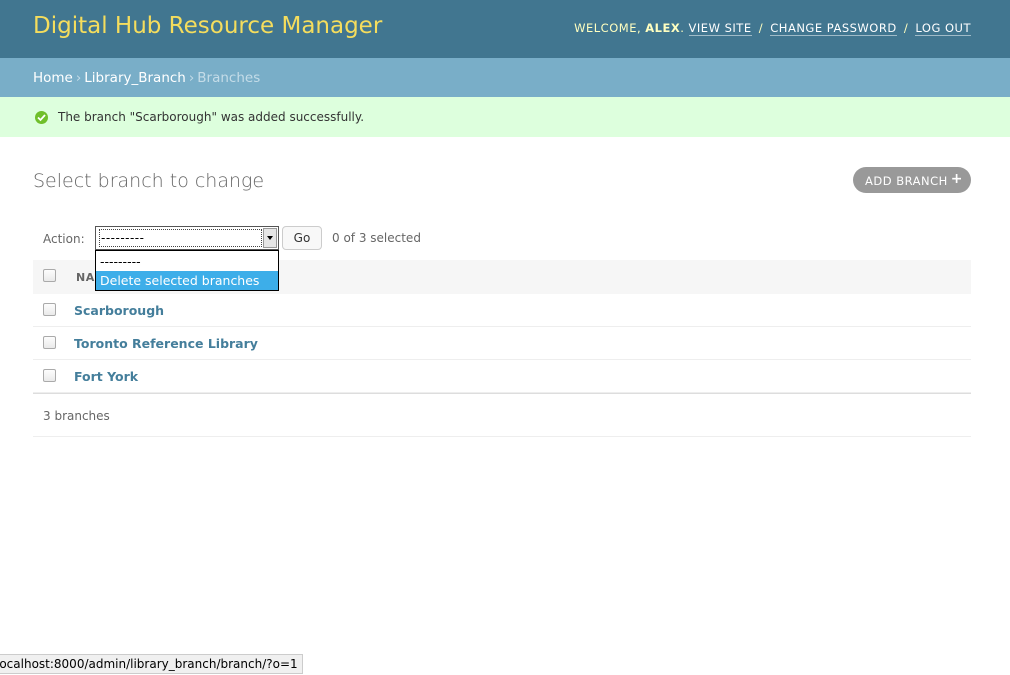  I want to click on dropdown-arrow-icon, so click(270, 238).